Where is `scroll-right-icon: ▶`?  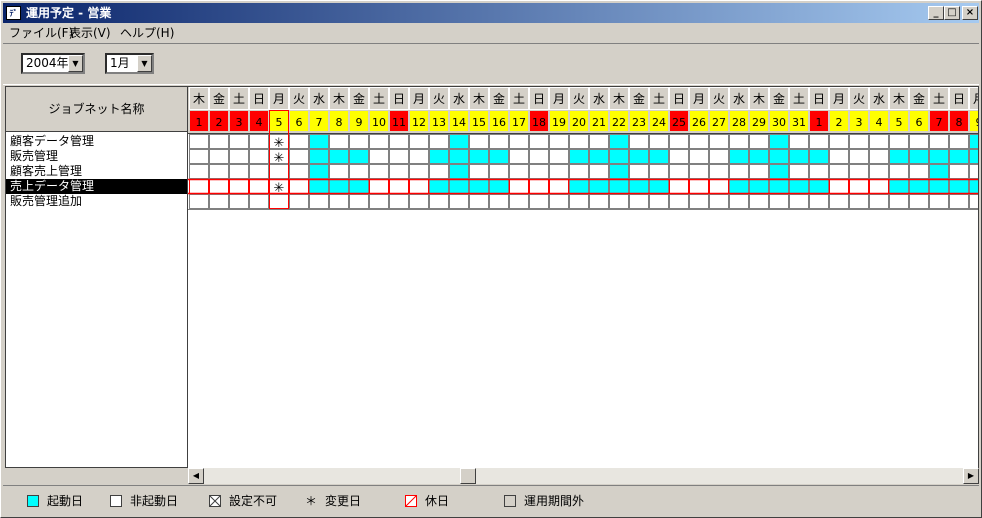
scroll-right-icon: ▶ is located at coordinates (971, 476).